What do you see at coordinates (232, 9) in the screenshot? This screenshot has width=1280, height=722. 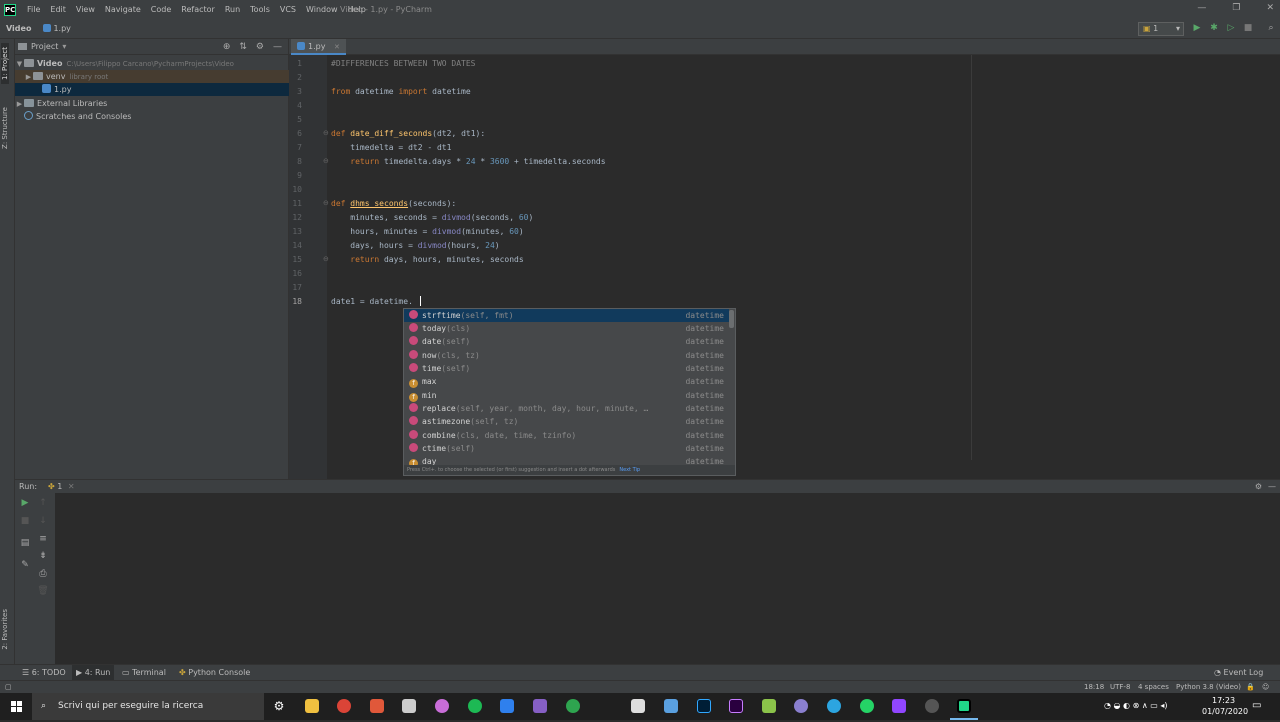 I see `menu-run: Run` at bounding box center [232, 9].